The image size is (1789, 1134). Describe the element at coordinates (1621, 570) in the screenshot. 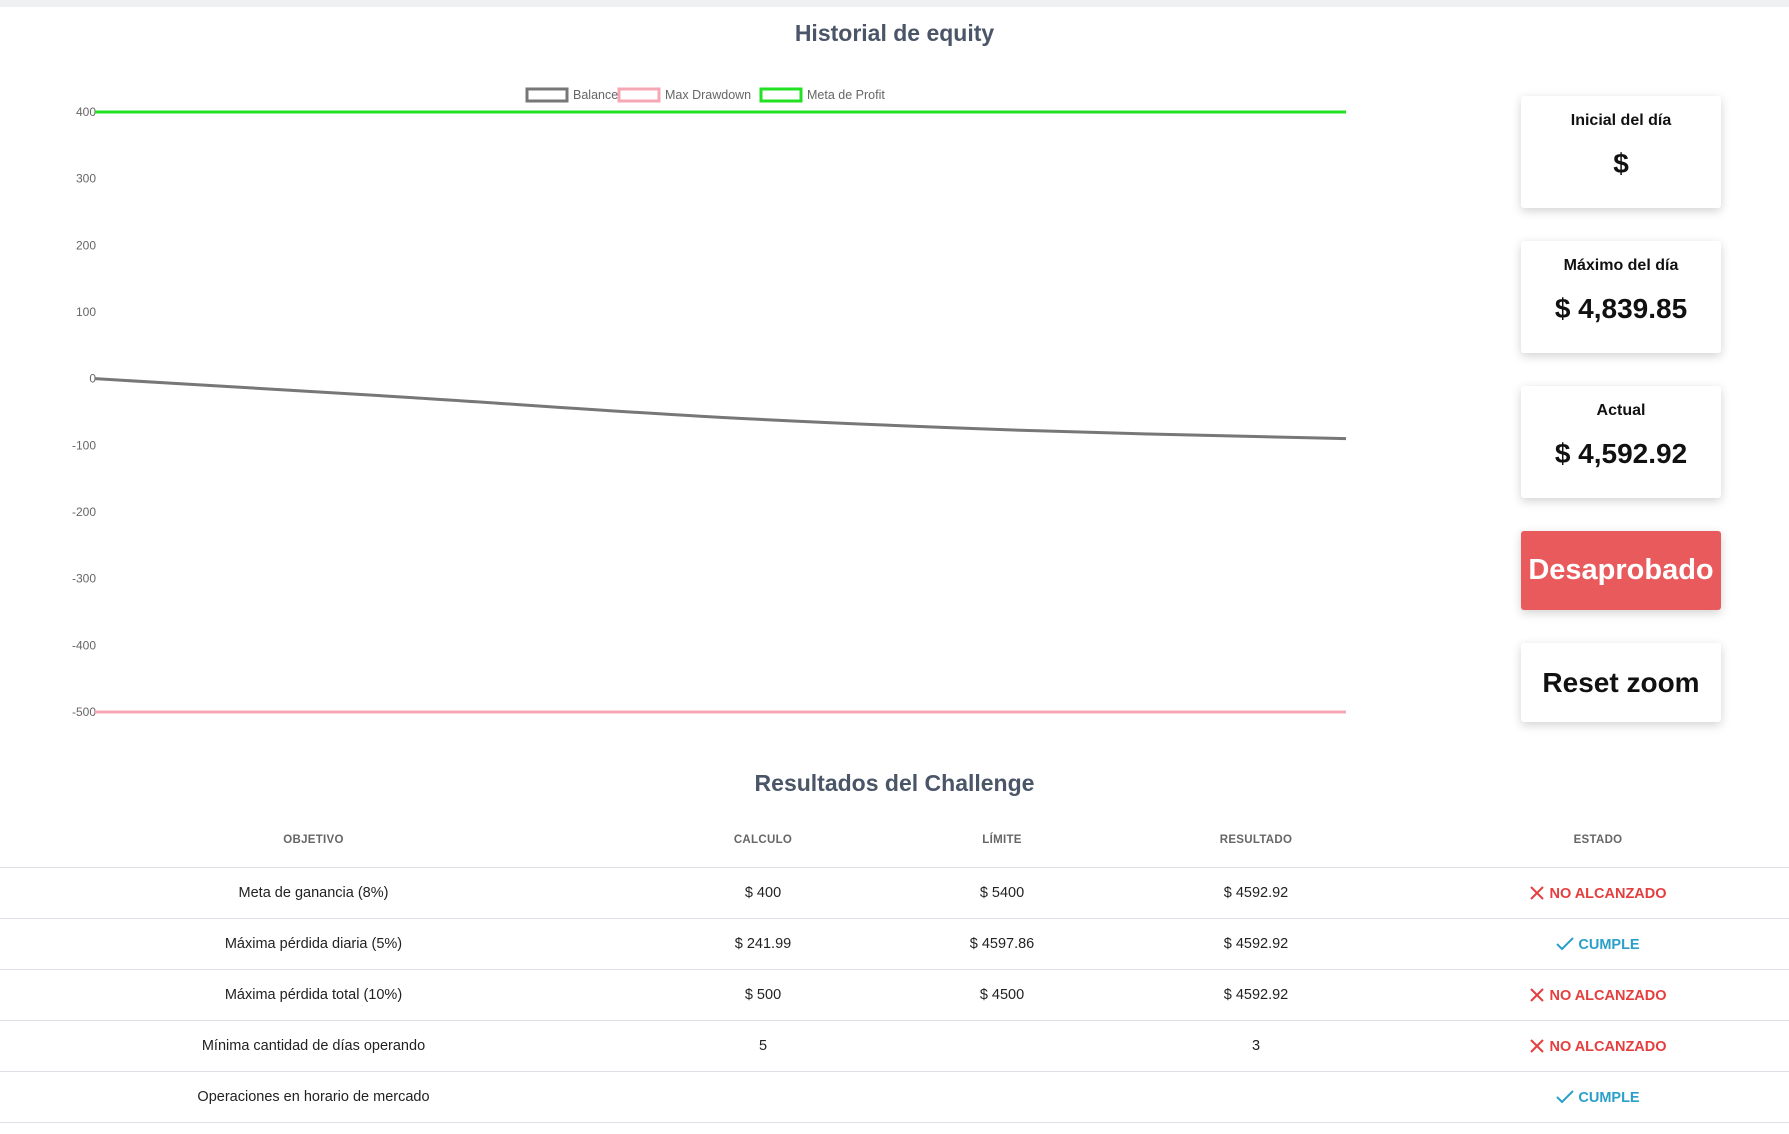

I see `status-desaprobado-button: Desaprobado` at that location.